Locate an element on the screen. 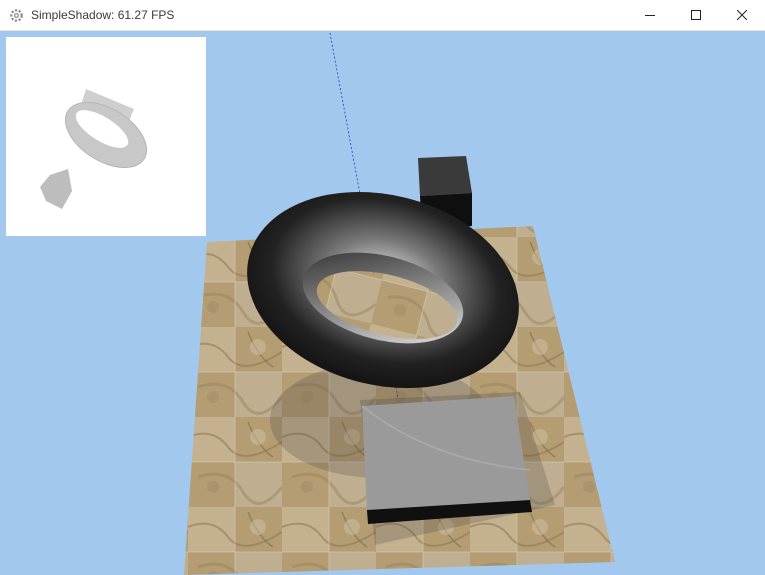  shadow-map-preview is located at coordinates (106, 136).